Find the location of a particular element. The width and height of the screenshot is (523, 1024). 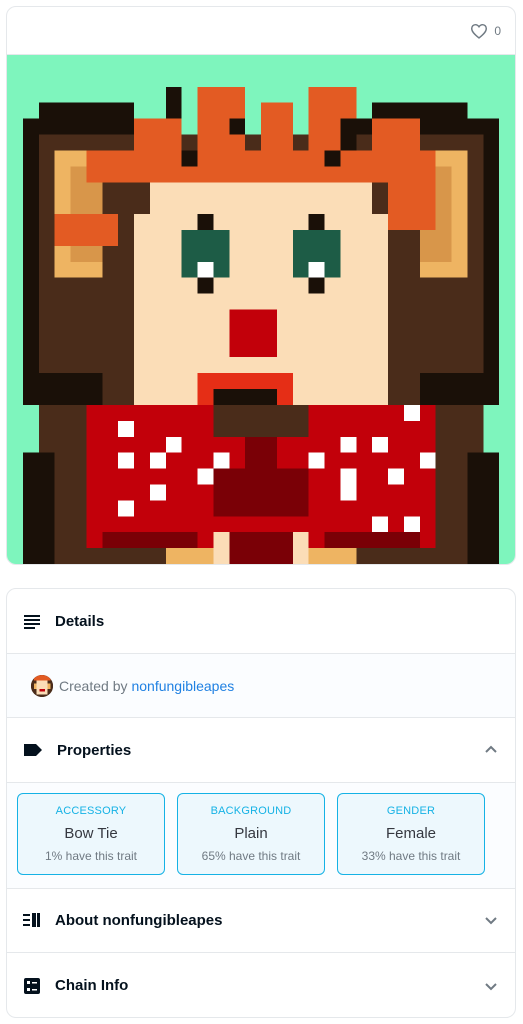

favorite-button: 0 is located at coordinates (485, 31).